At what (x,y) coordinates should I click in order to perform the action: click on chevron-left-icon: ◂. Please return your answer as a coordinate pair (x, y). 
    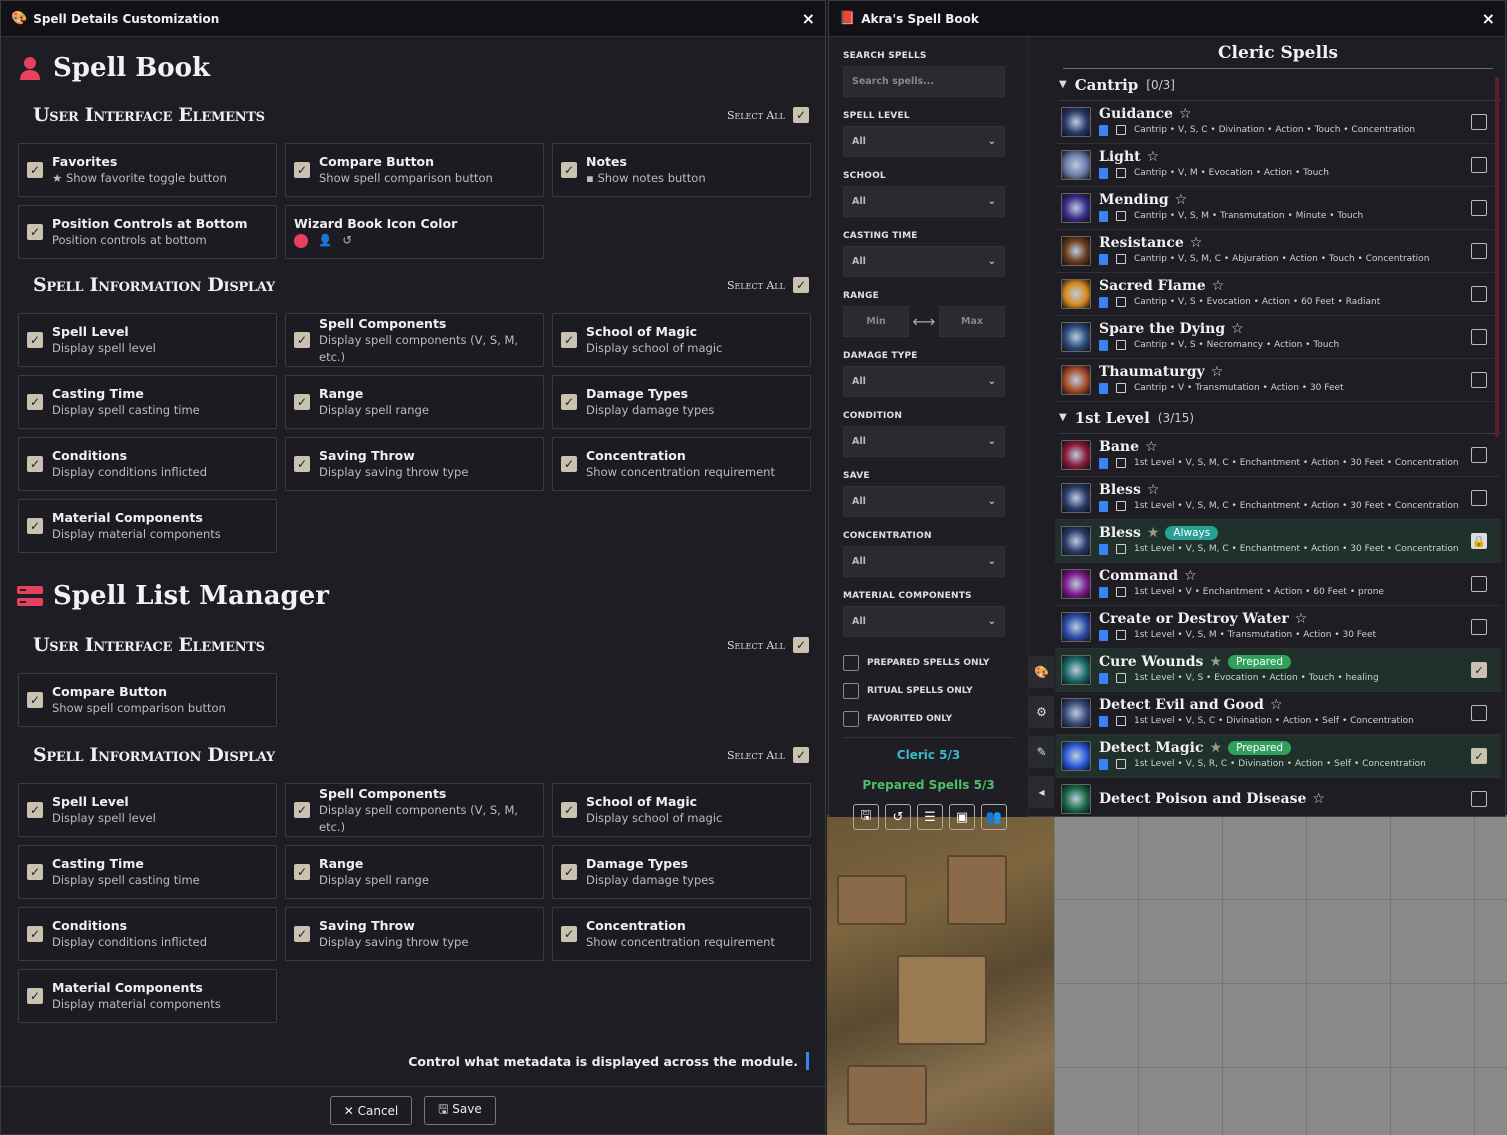
    Looking at the image, I should click on (1041, 792).